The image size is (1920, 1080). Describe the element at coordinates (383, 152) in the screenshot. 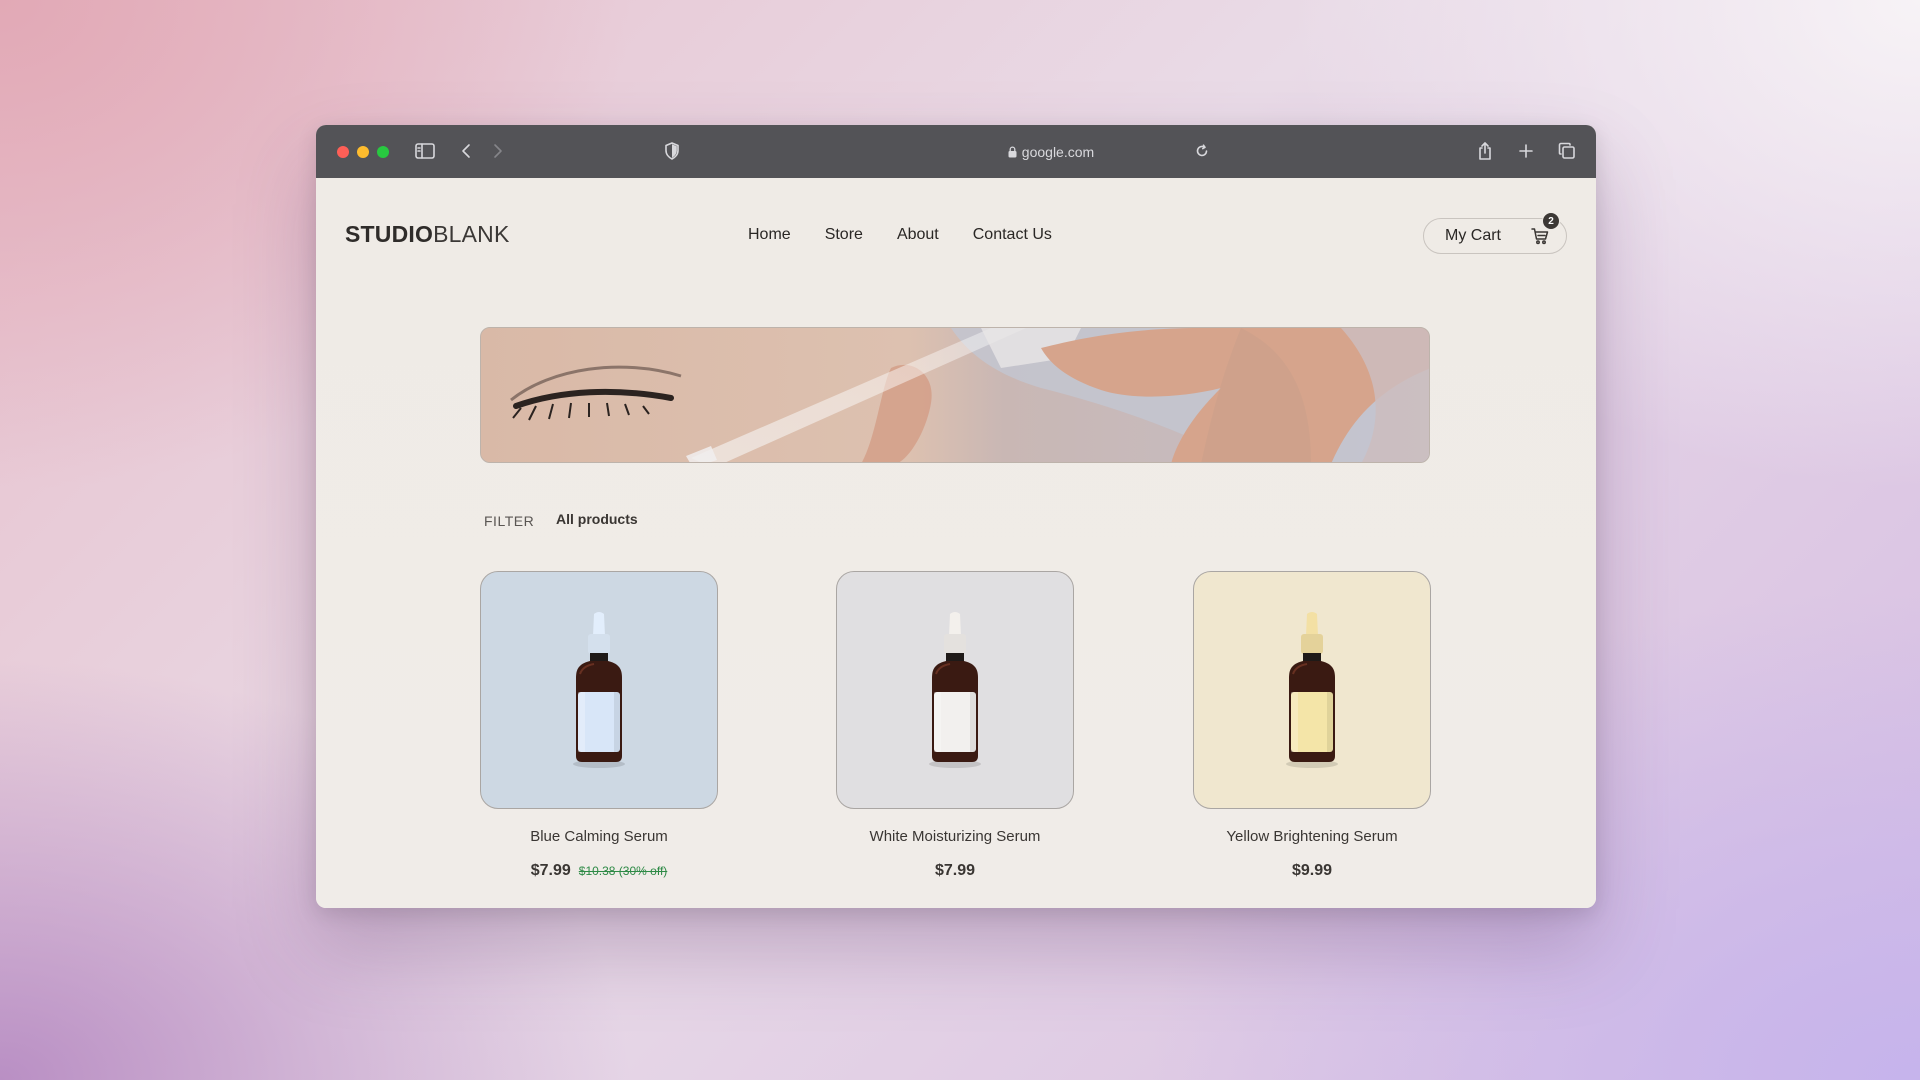

I see `zoom-window-button` at that location.